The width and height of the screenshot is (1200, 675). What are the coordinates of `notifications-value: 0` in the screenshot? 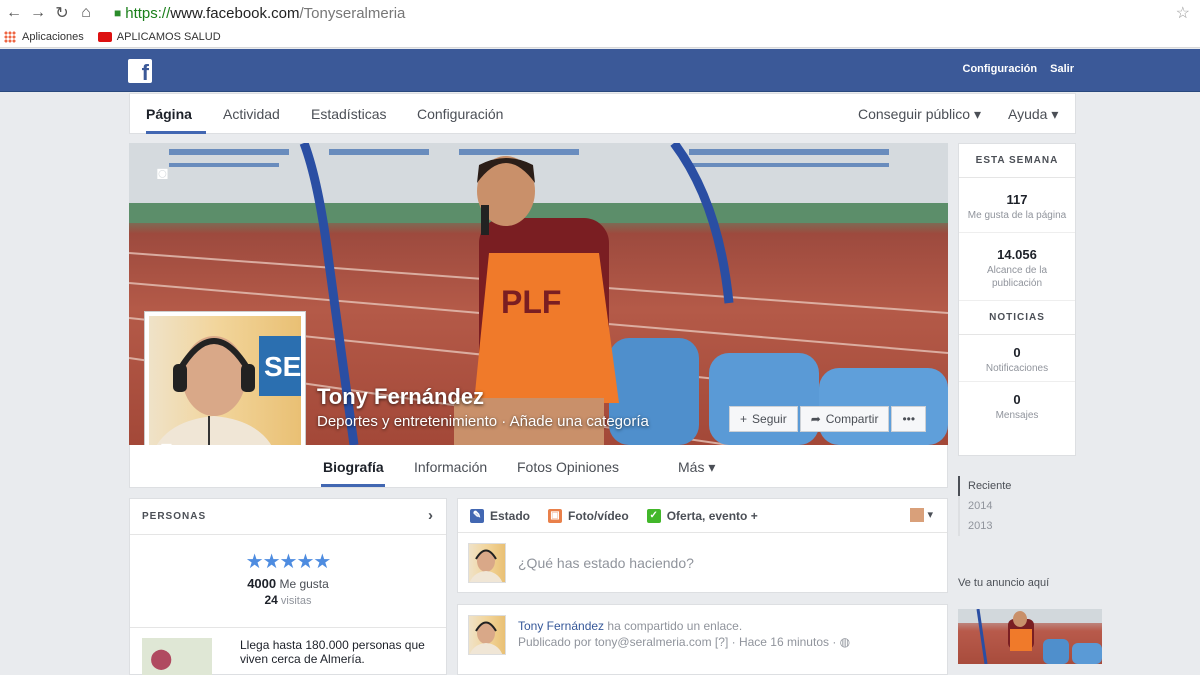 It's located at (1017, 352).